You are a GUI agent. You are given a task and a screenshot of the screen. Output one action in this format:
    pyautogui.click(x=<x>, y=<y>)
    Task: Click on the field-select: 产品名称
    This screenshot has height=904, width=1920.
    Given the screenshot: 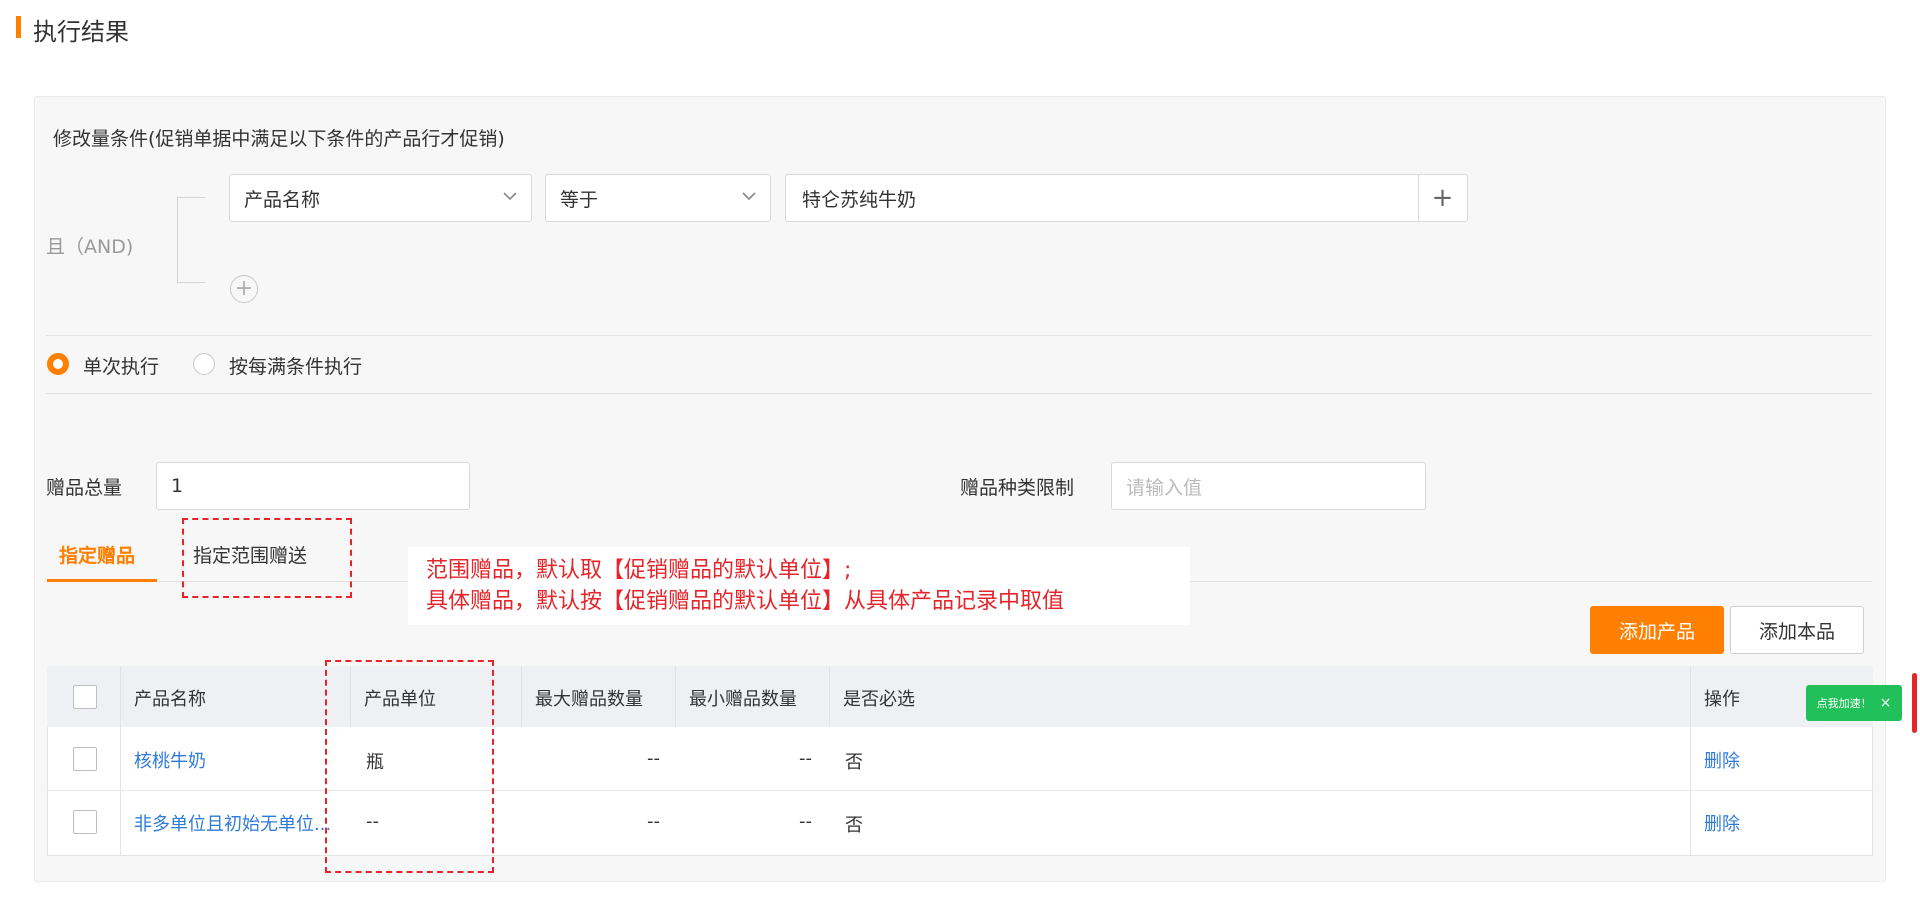 What is the action you would take?
    pyautogui.click(x=380, y=198)
    